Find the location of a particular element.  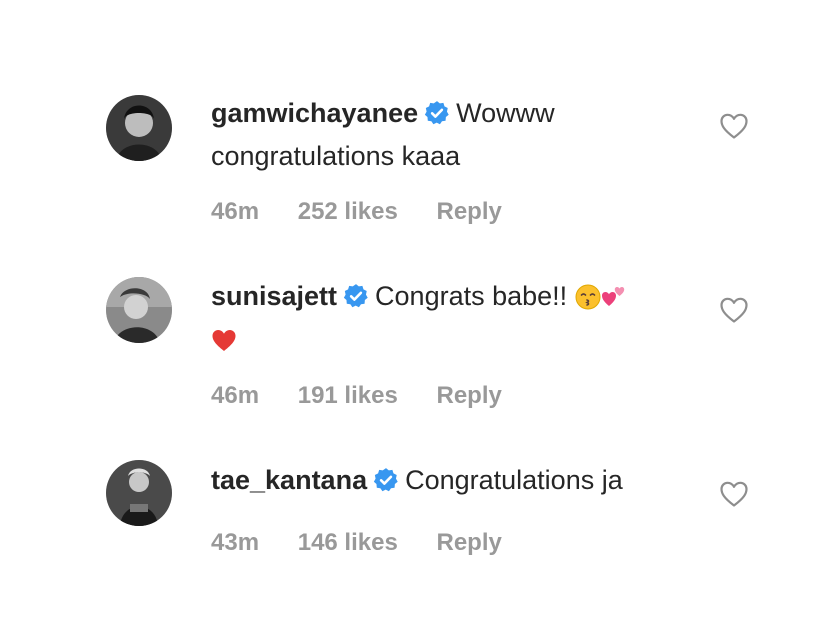

username-link: tae_kantana is located at coordinates (289, 480).